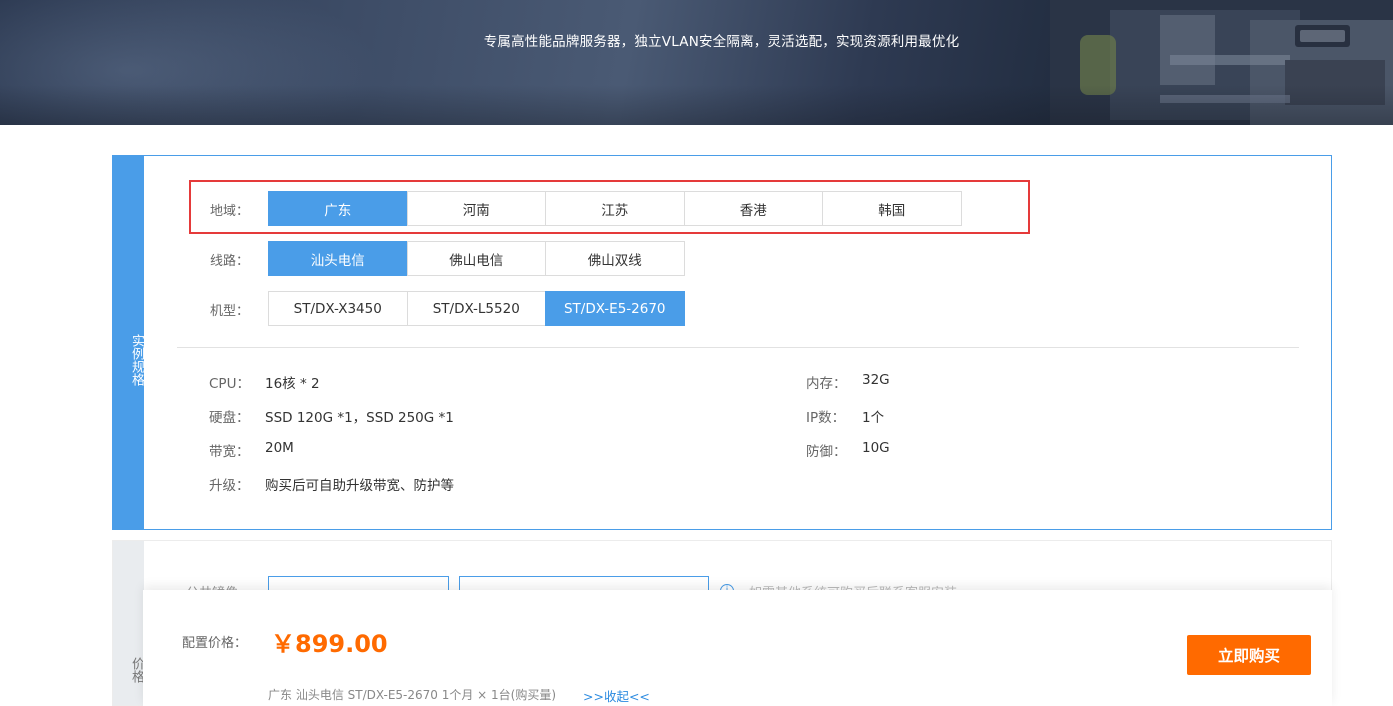 The image size is (1393, 706). Describe the element at coordinates (738, 347) in the screenshot. I see `spec-divider` at that location.